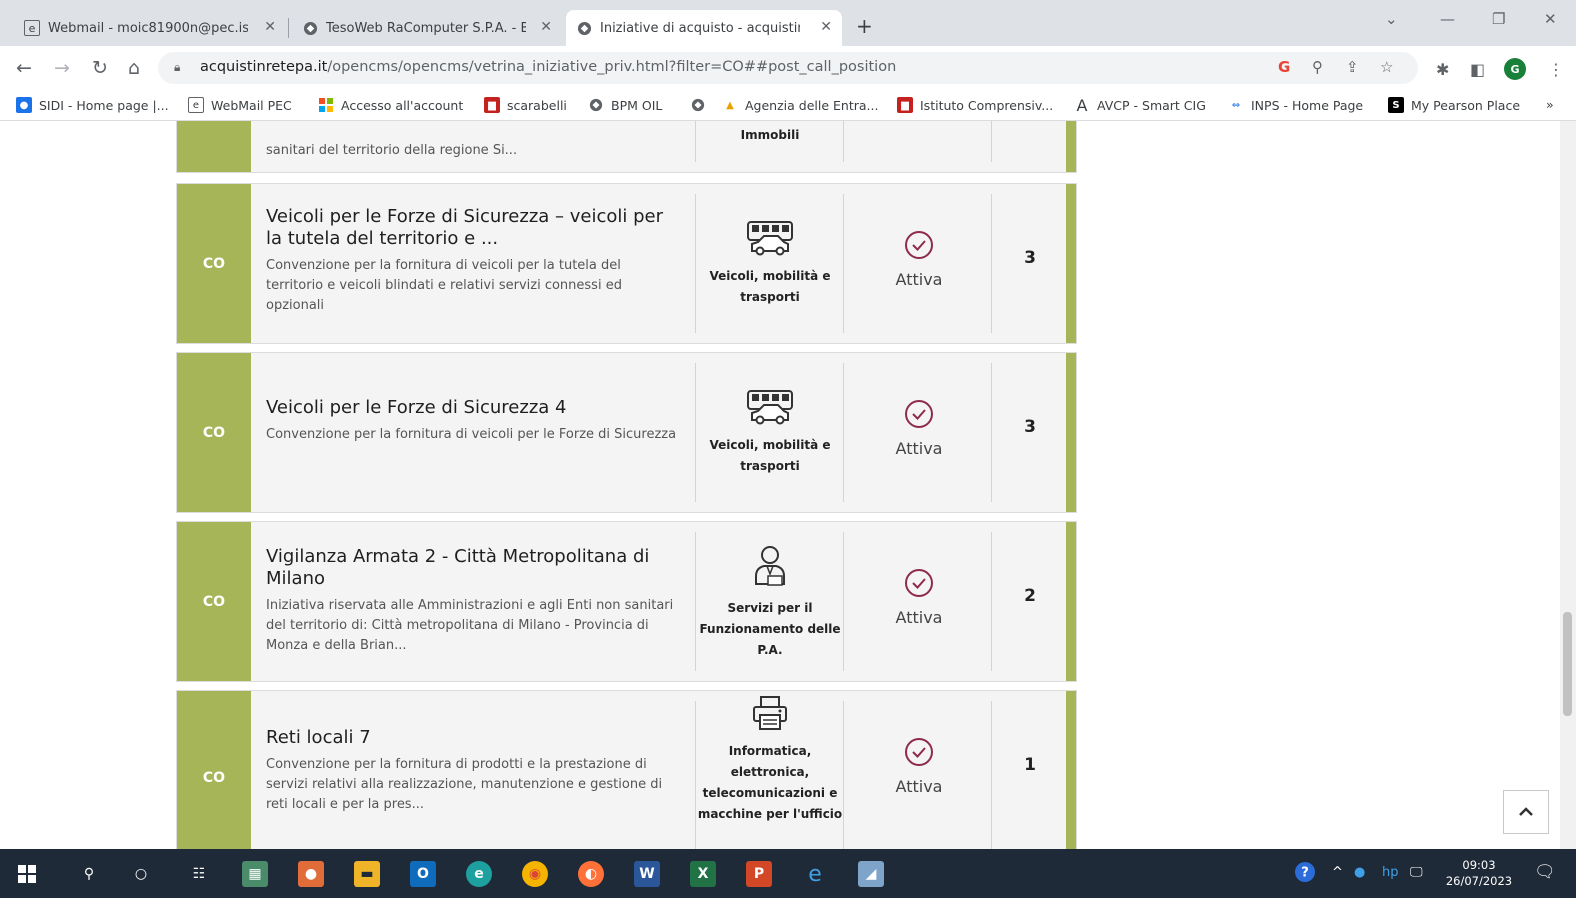  I want to click on back-to-top-button, so click(1526, 812).